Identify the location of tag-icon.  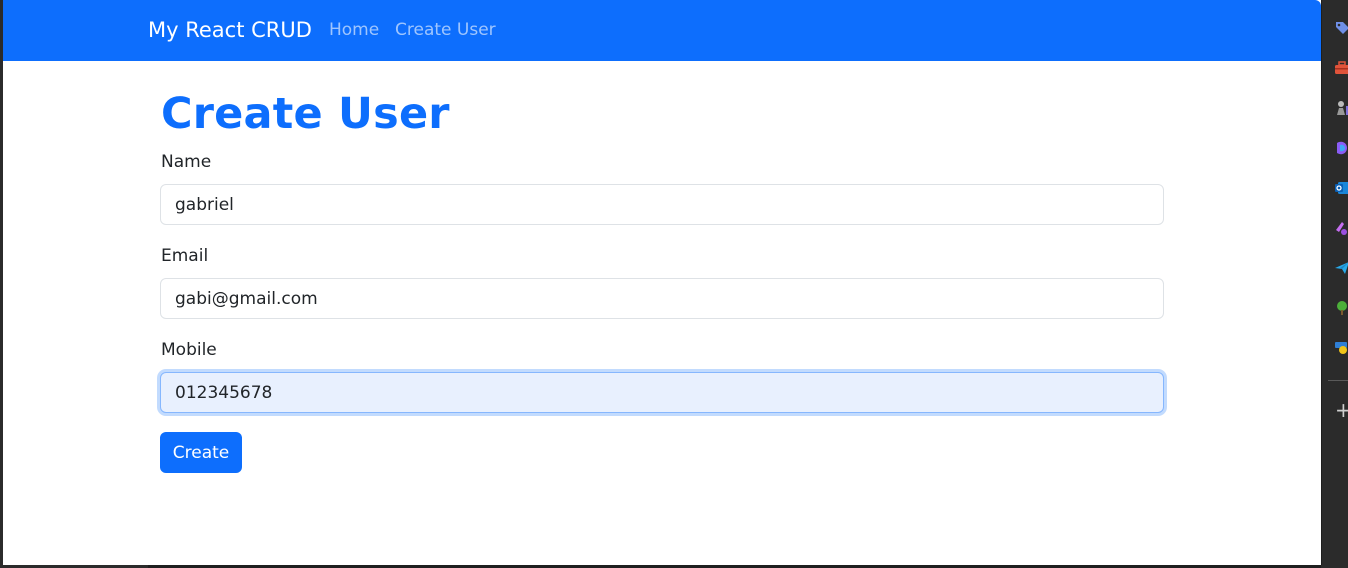
(1341, 28).